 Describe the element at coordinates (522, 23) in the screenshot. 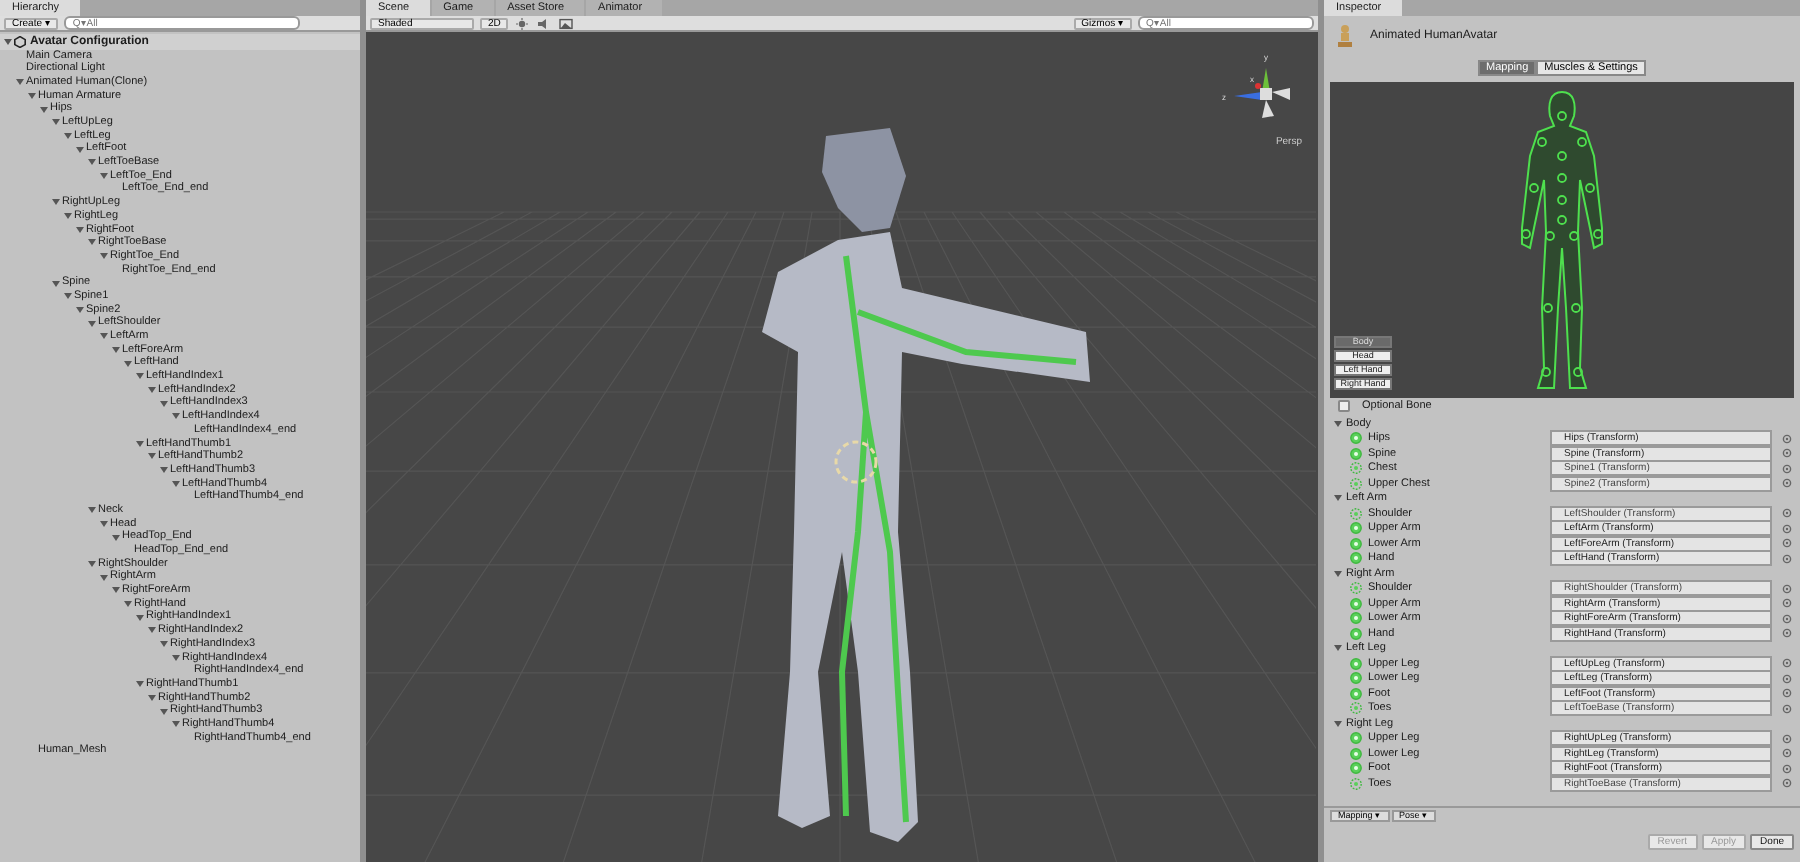

I see `light-icon` at that location.